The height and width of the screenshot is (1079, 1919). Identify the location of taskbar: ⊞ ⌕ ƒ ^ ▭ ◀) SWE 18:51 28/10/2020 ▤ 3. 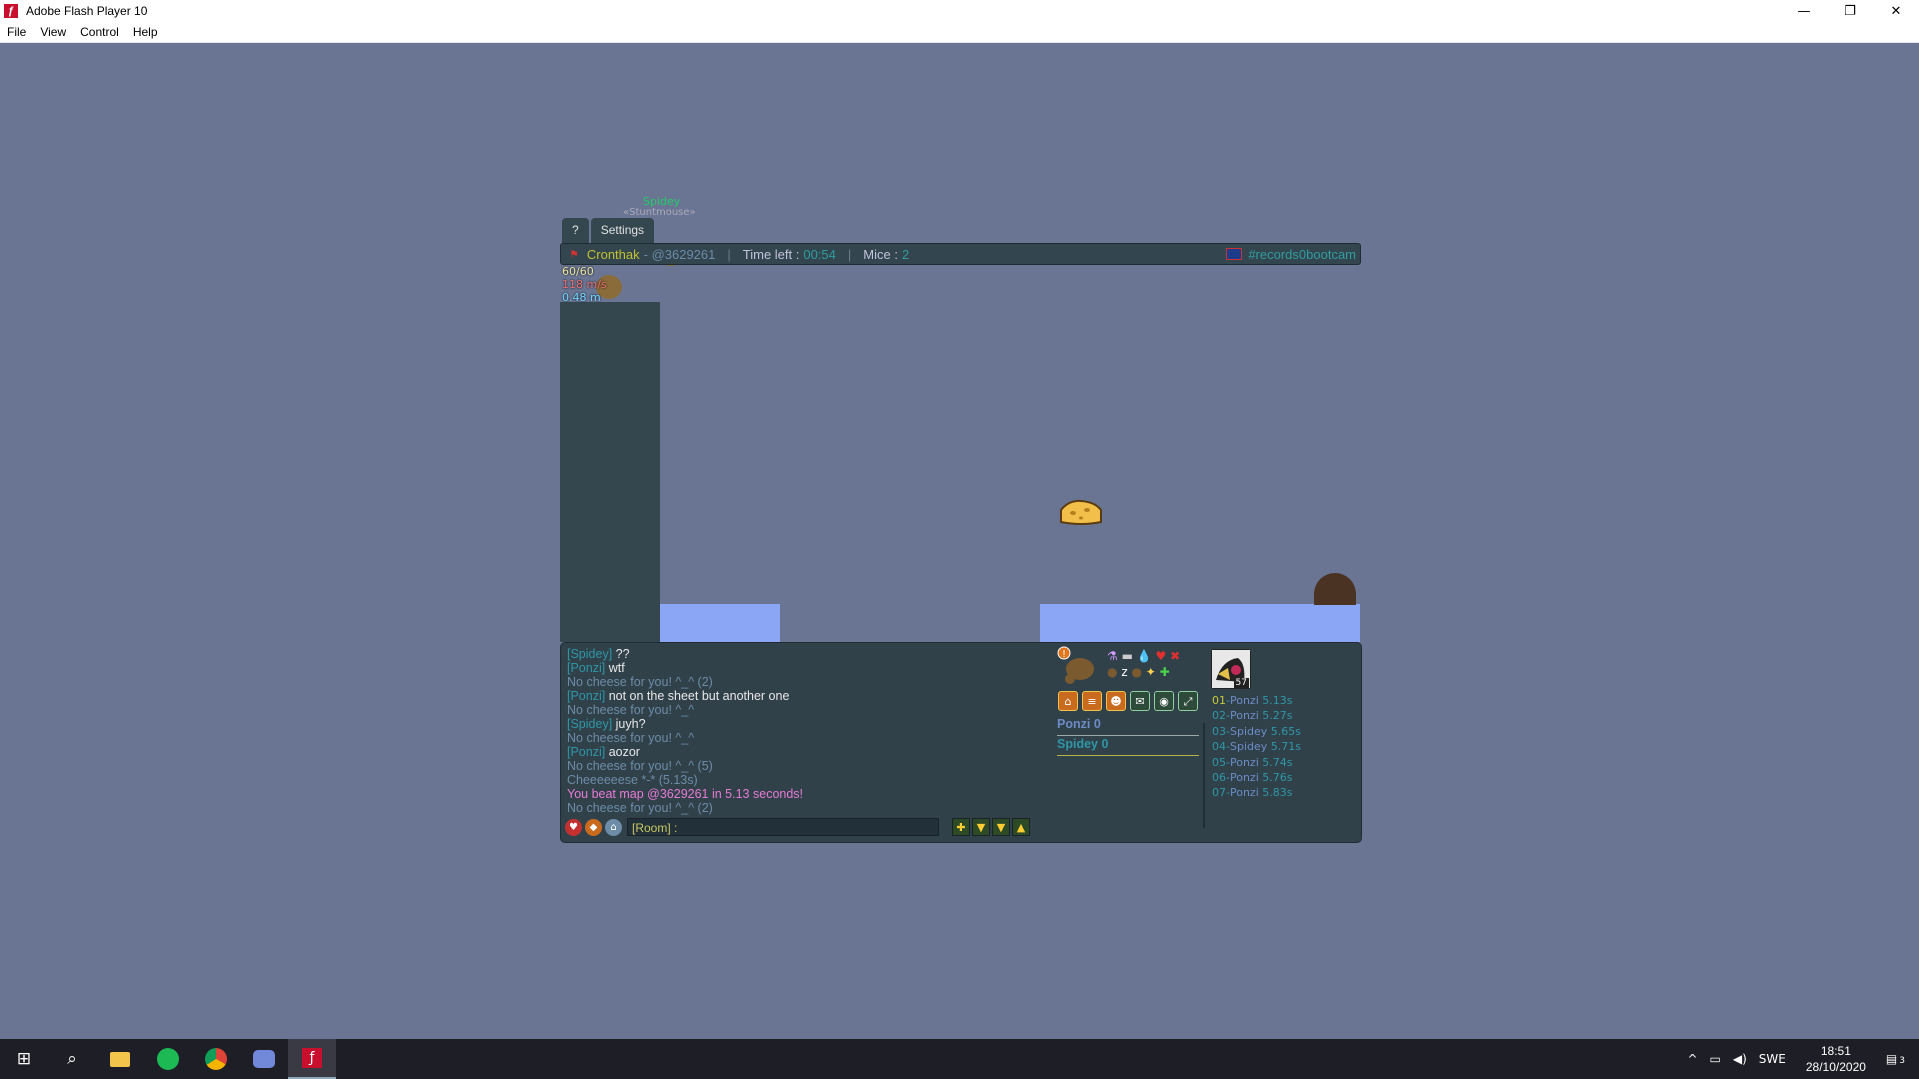
(959, 1059).